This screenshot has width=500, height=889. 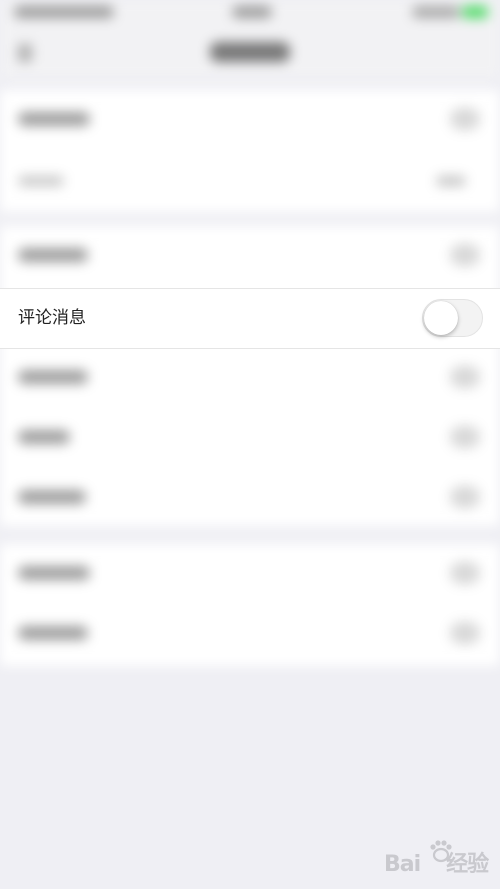 What do you see at coordinates (436, 12) in the screenshot?
I see `status-indicators` at bounding box center [436, 12].